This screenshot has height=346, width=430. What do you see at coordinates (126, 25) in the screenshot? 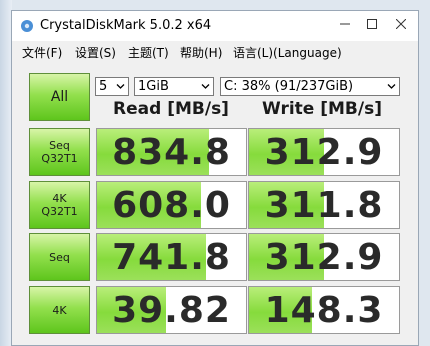
I see `window-title: CrystalDiskMark 5.0.2 x64` at bounding box center [126, 25].